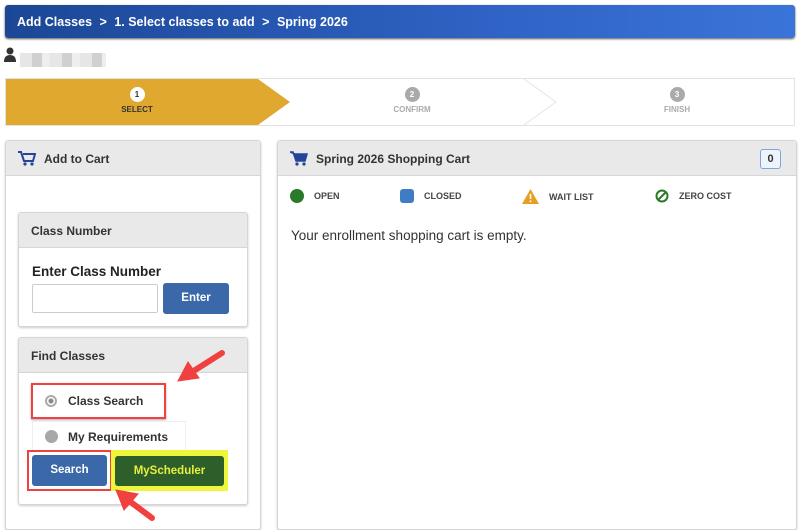 This screenshot has width=800, height=530. Describe the element at coordinates (407, 196) in the screenshot. I see `closed-square-icon` at that location.